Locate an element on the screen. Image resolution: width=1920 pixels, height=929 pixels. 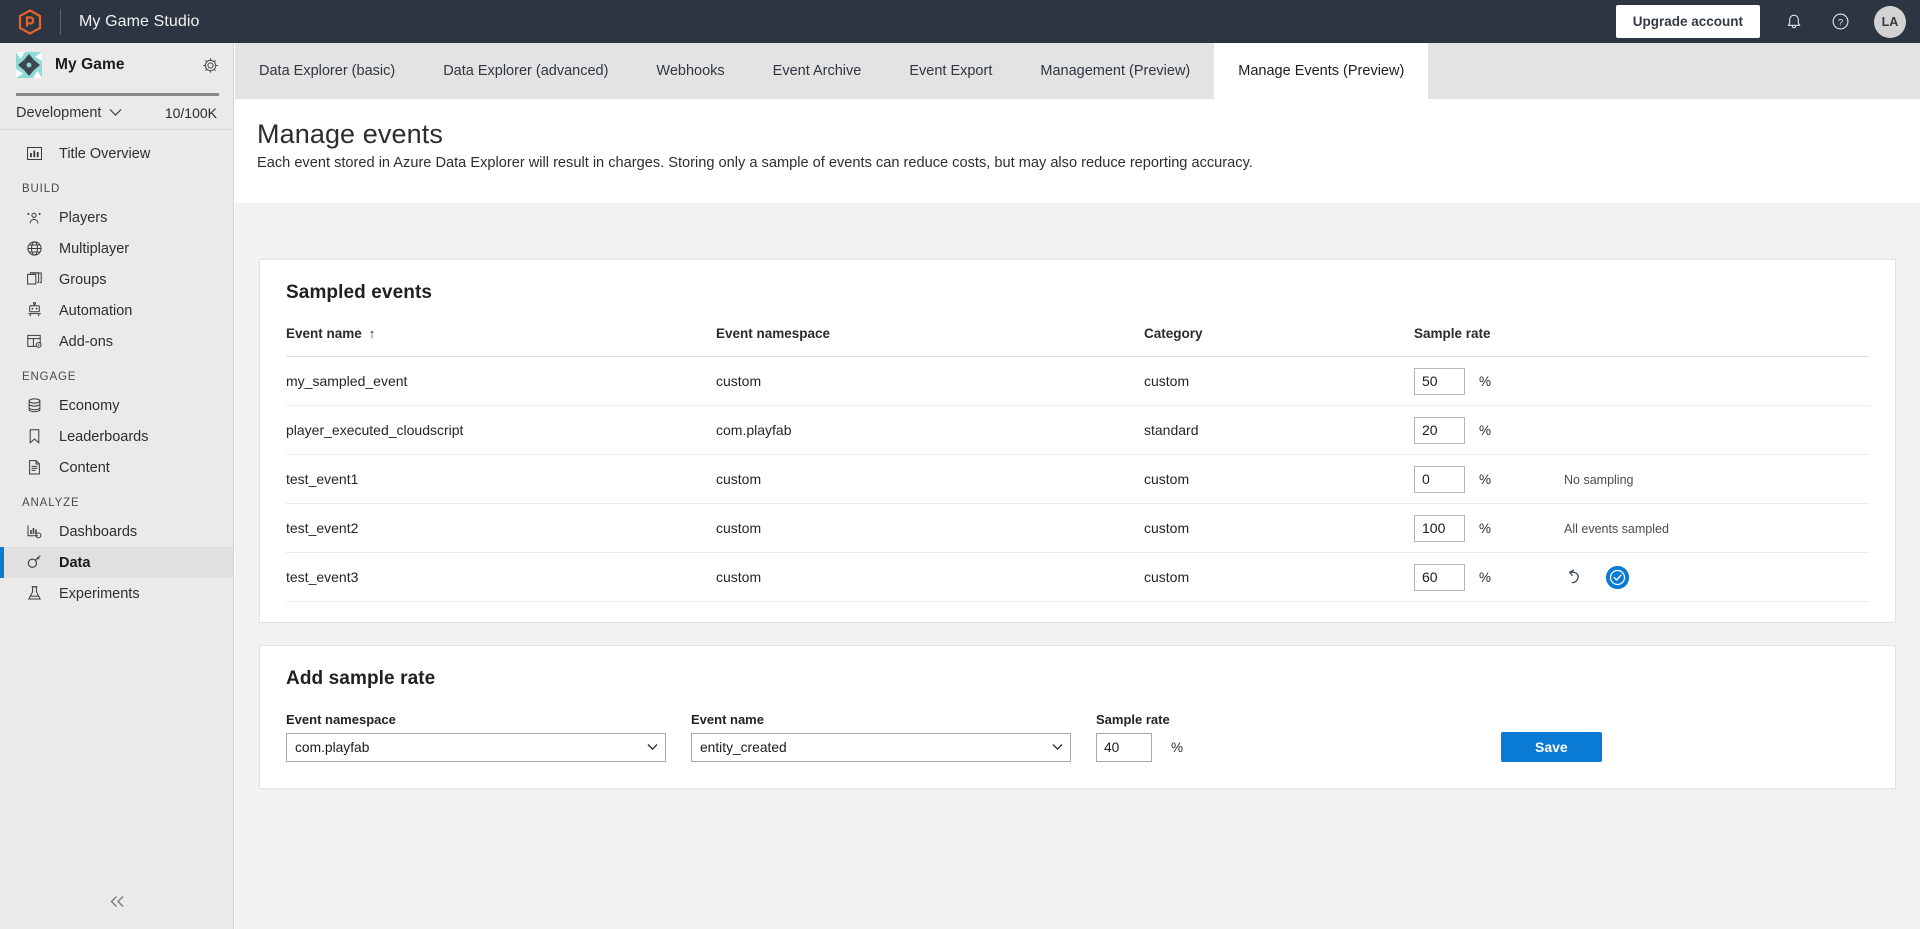
sidebar-item-label: Title Overview is located at coordinates (105, 153).